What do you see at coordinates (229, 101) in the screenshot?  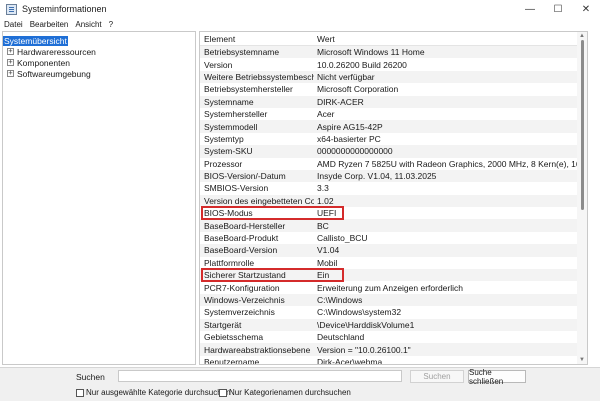 I see `cell-element: Systemname` at bounding box center [229, 101].